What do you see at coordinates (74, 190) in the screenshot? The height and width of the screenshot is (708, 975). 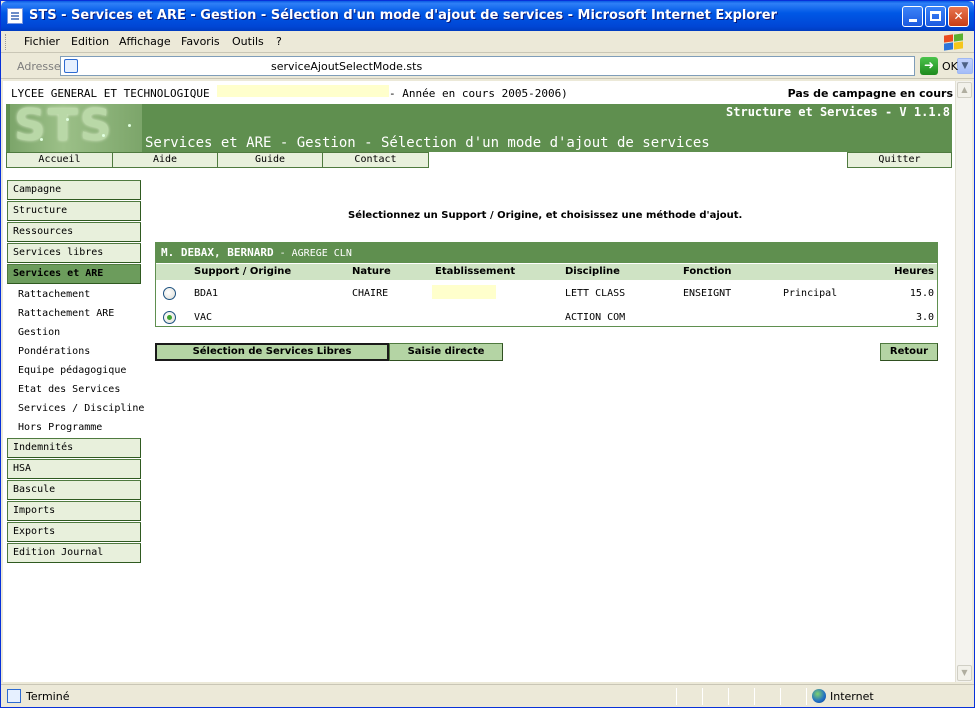 I see `menu-campagne: Campagne` at bounding box center [74, 190].